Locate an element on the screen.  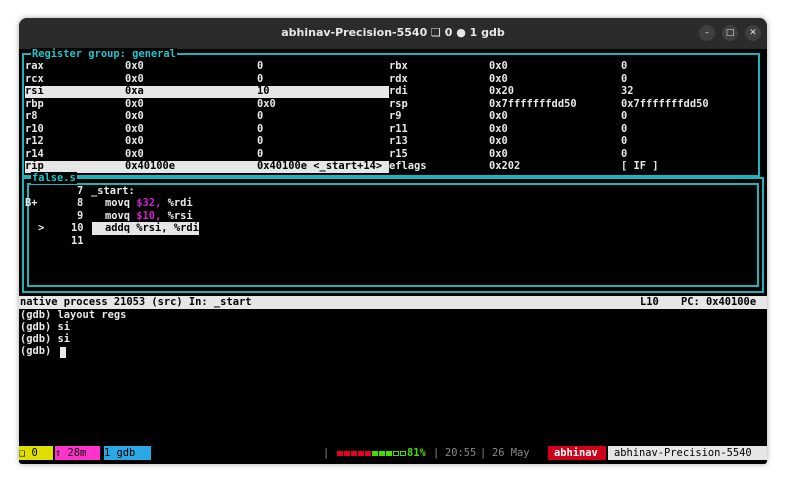
register-name: rsp is located at coordinates (398, 103).